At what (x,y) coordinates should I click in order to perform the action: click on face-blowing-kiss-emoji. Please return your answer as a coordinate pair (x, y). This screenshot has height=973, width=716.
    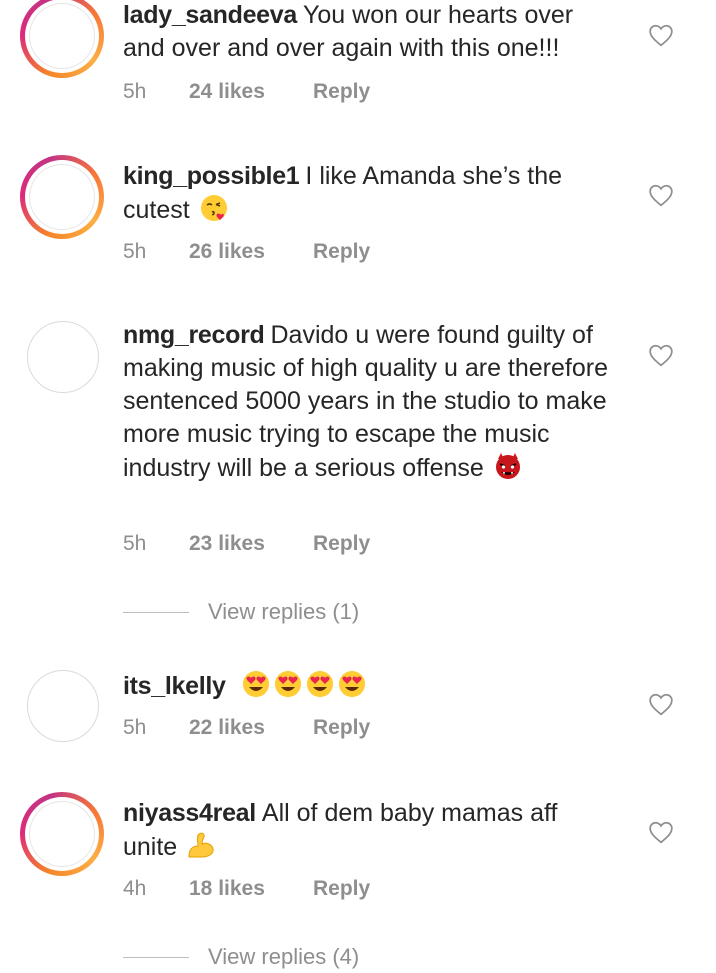
    Looking at the image, I should click on (213, 208).